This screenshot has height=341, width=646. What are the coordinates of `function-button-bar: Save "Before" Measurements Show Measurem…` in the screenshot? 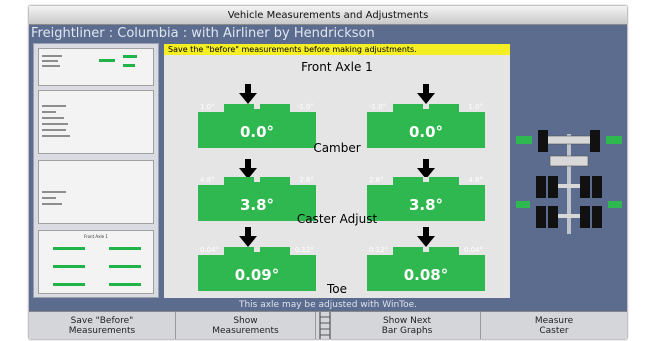 It's located at (328, 325).